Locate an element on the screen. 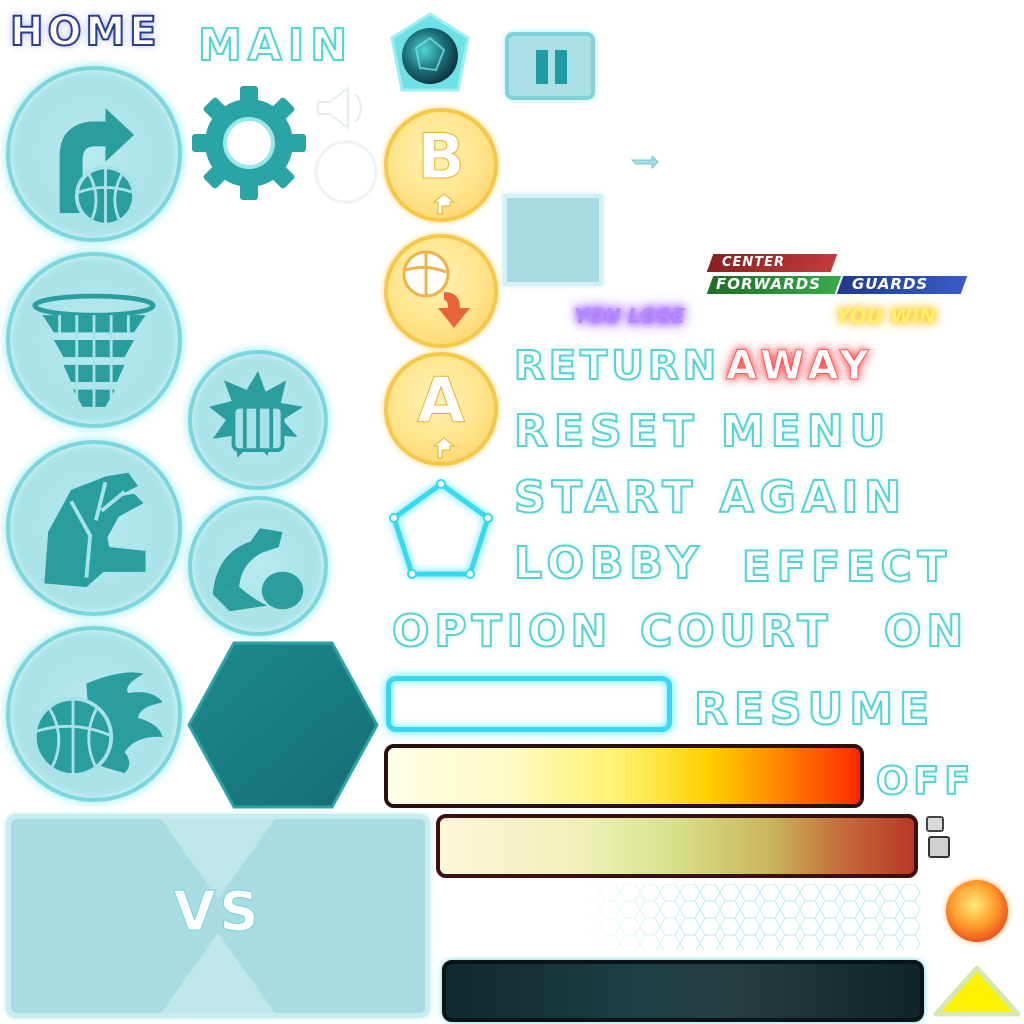 The image size is (1024, 1024). effect-label: EFFECT is located at coordinates (846, 567).